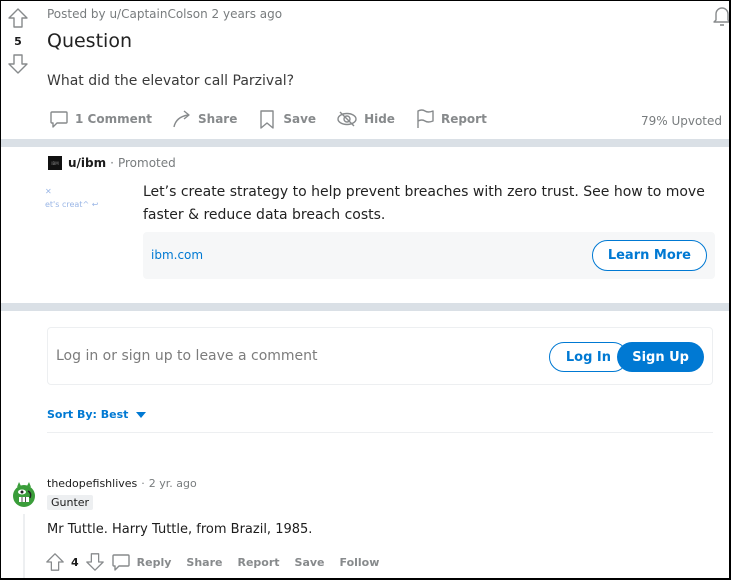 Image resolution: width=731 pixels, height=580 pixels. Describe the element at coordinates (588, 357) in the screenshot. I see `log-in-button: Log In` at that location.